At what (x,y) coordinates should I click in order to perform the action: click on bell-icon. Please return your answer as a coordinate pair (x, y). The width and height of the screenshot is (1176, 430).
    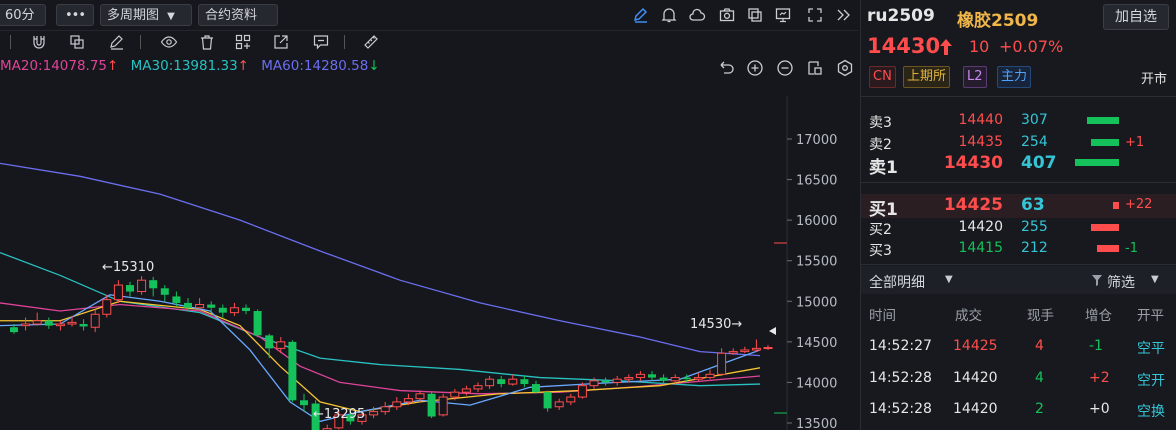
    Looking at the image, I should click on (669, 15).